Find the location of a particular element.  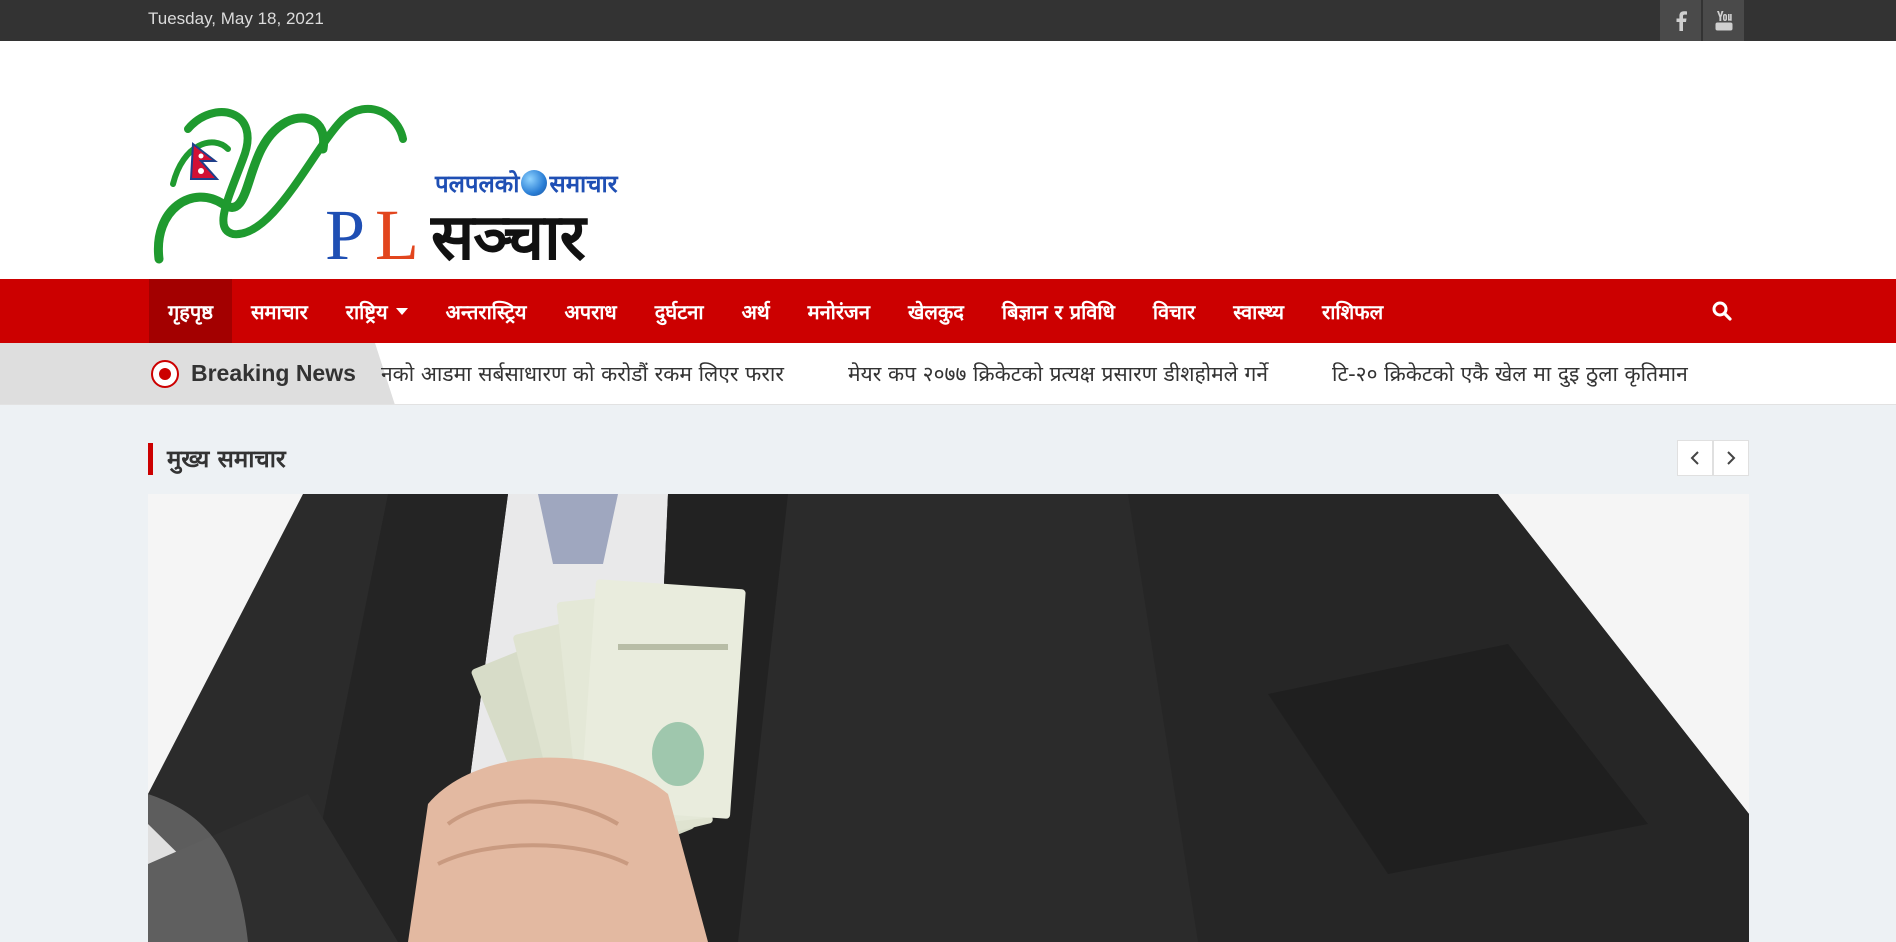

youtube-icon is located at coordinates (1723, 20).